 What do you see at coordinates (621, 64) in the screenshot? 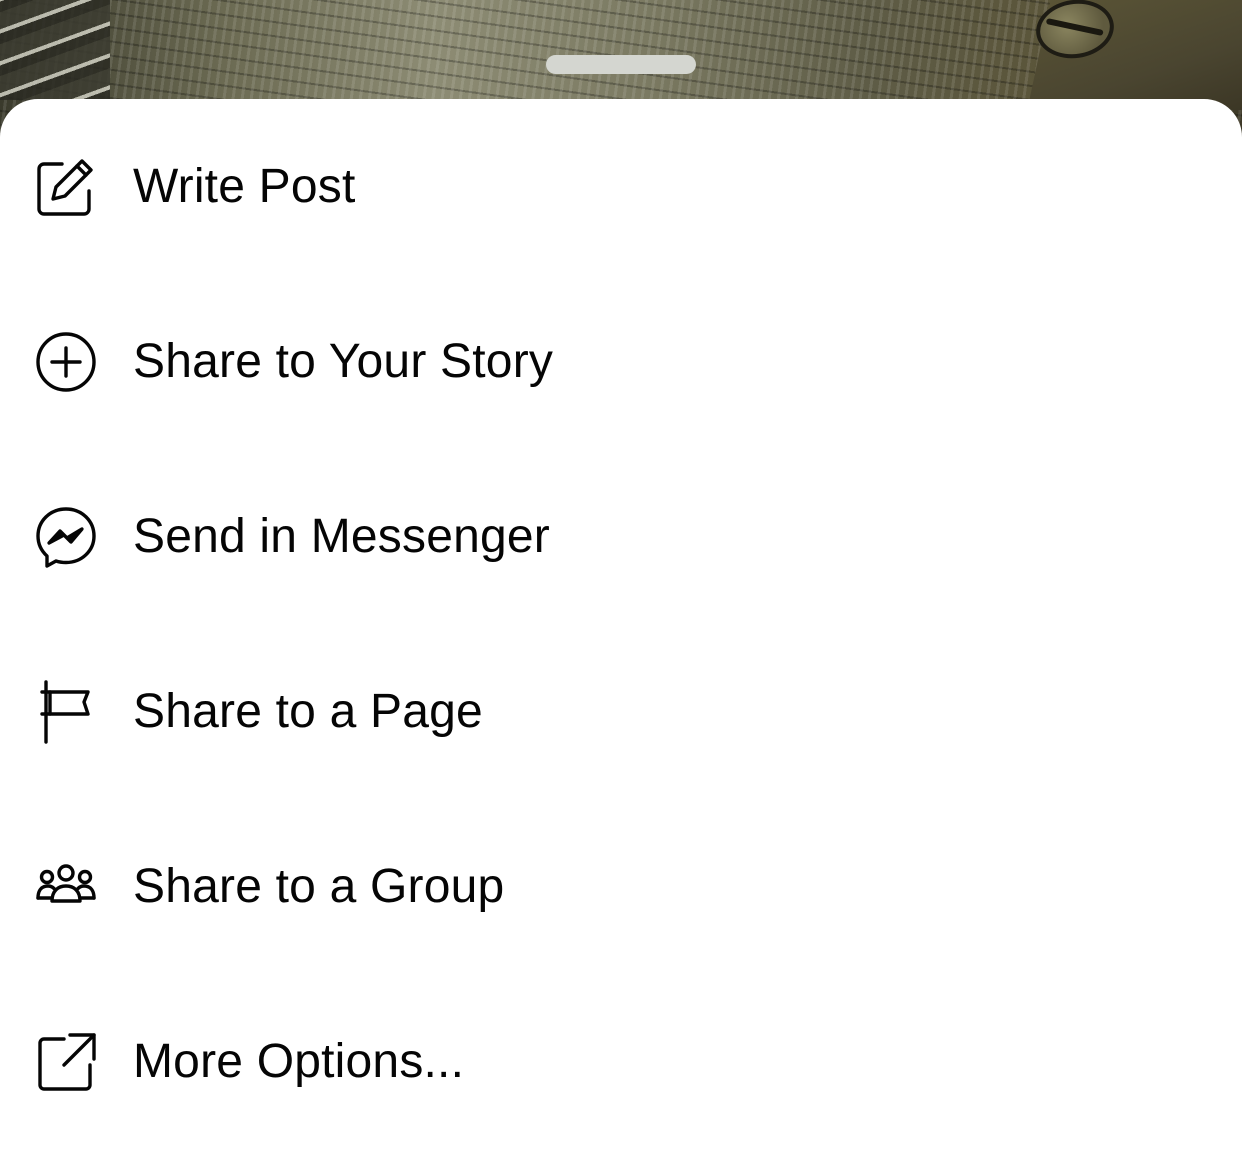
I see `sheet-grabber-handle` at bounding box center [621, 64].